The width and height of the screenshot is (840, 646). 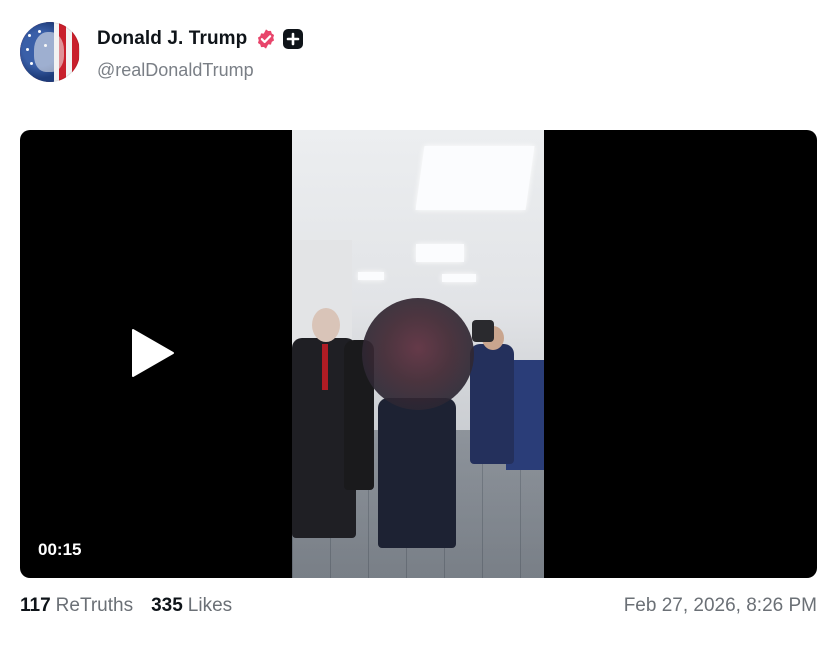 I want to click on profile-avatar, so click(x=50, y=52).